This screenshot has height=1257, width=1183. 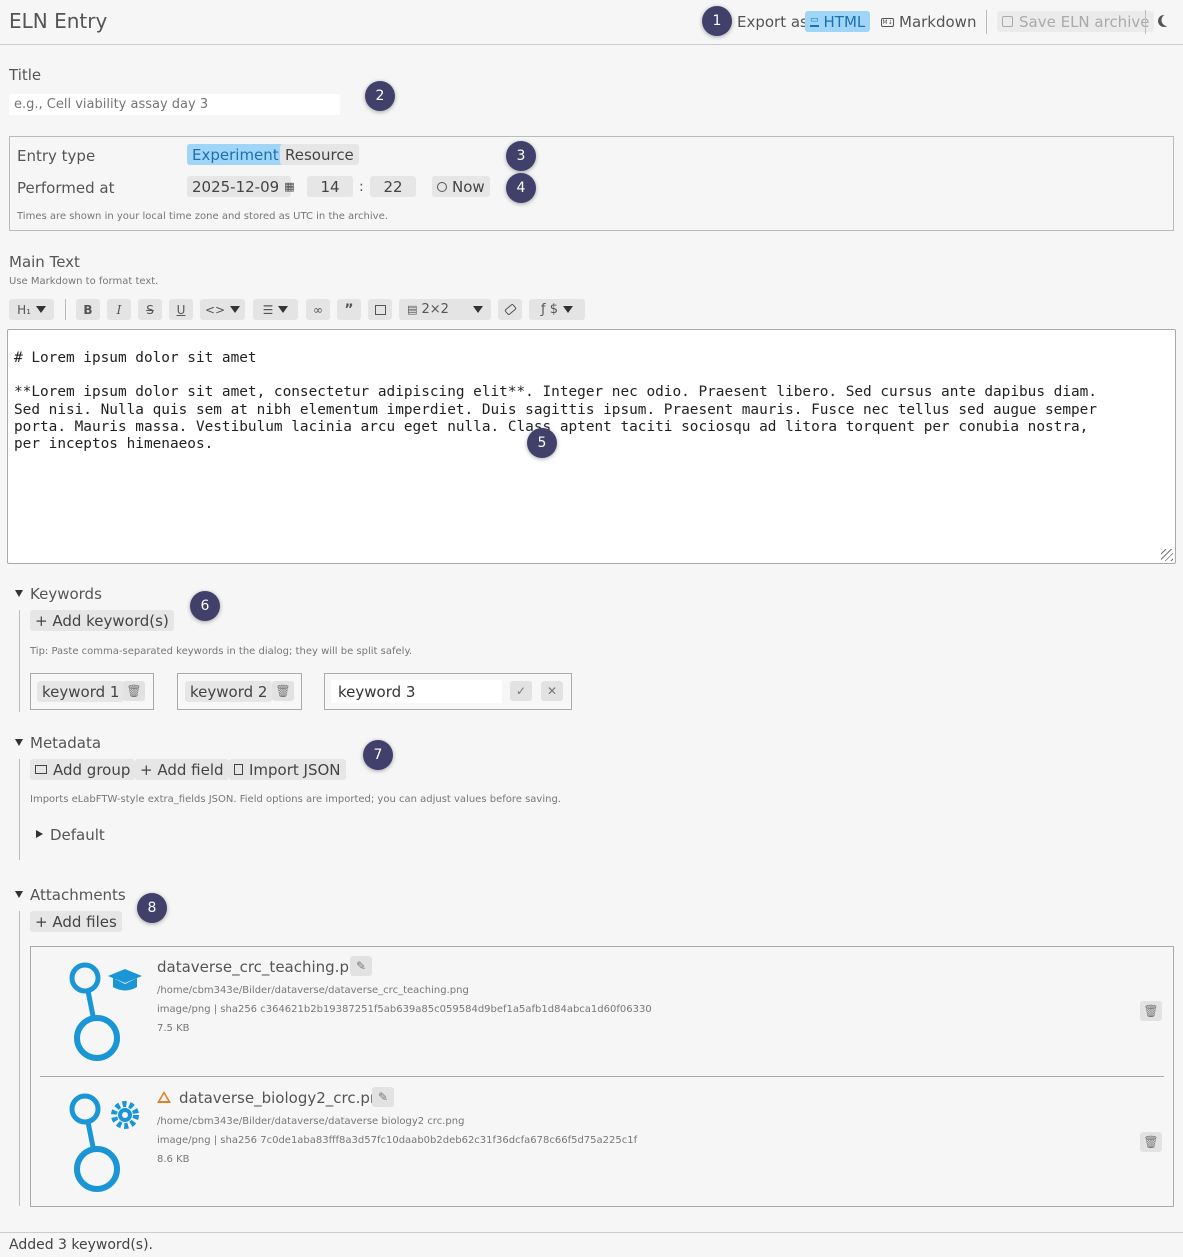 I want to click on date-input: 2025-12-09 ▦, so click(x=241, y=186).